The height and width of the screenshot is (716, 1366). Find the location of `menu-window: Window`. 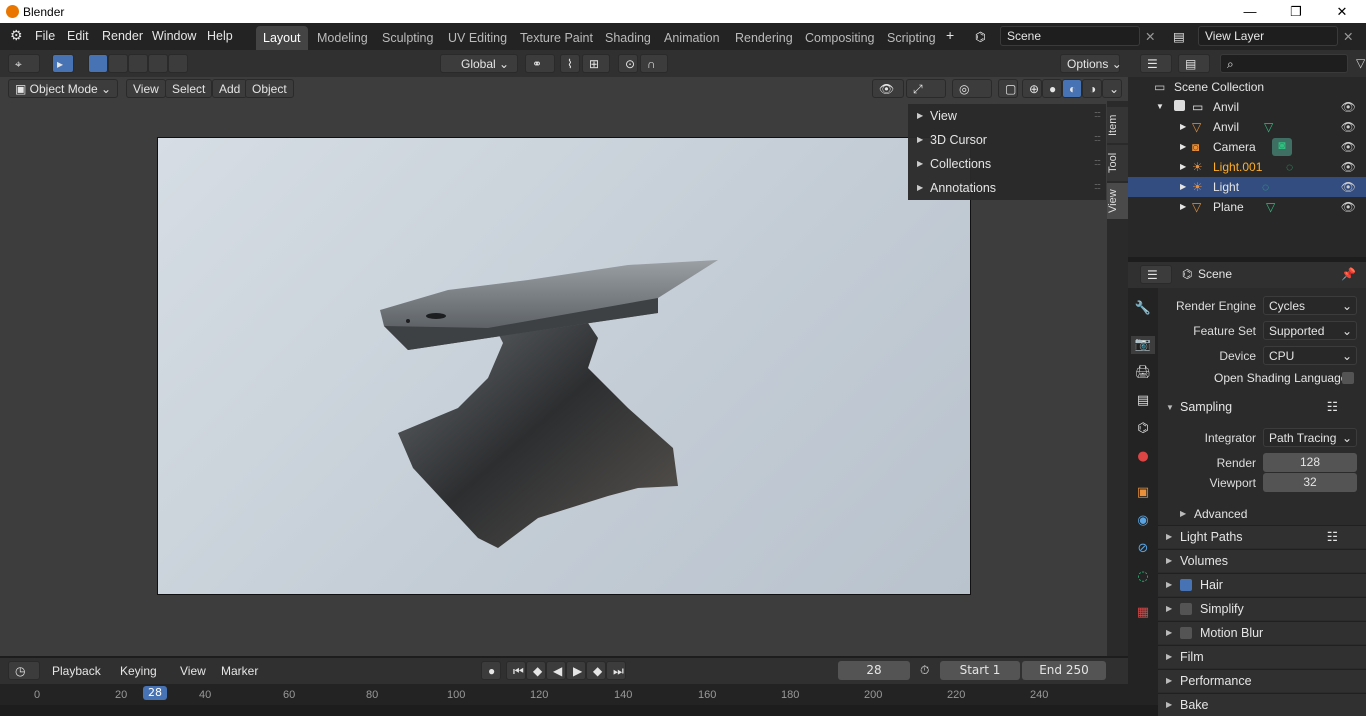

menu-window: Window is located at coordinates (174, 36).